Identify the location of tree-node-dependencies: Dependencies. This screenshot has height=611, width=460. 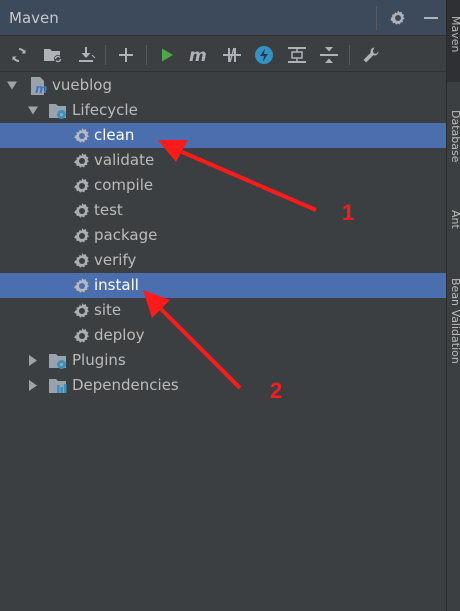
(223, 385).